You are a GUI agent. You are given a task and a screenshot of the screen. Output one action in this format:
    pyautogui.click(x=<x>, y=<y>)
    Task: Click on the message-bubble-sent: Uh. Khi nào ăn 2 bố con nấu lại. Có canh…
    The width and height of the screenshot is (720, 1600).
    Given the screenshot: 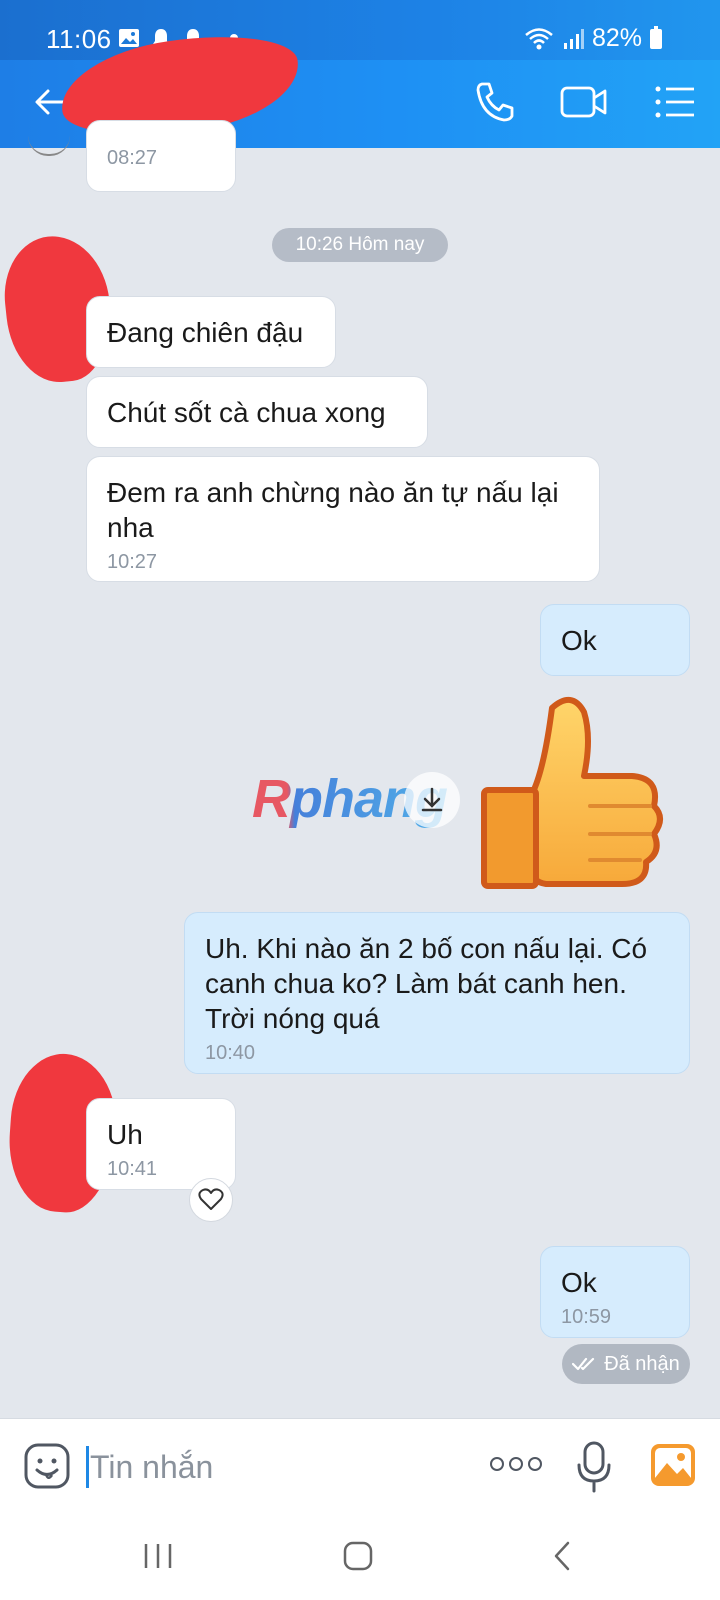 What is the action you would take?
    pyautogui.click(x=437, y=993)
    